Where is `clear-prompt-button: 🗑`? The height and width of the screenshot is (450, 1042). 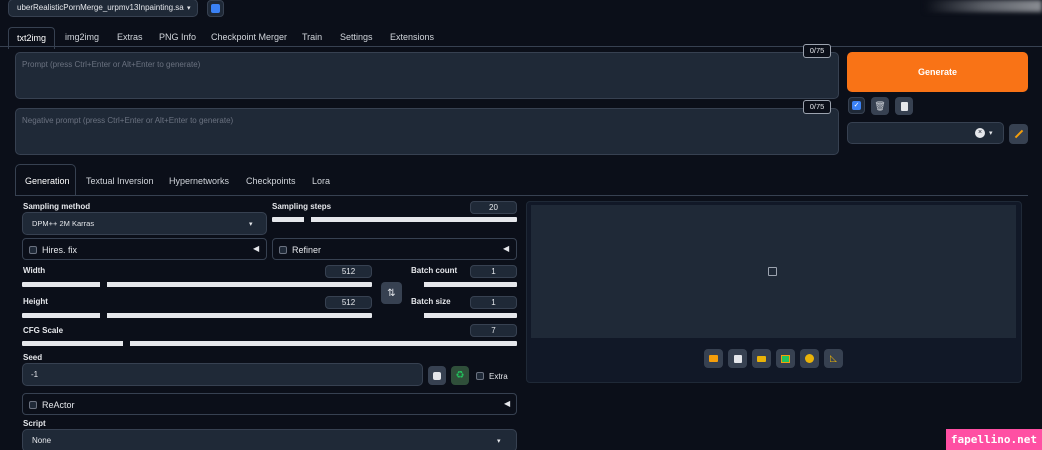 clear-prompt-button: 🗑 is located at coordinates (880, 106).